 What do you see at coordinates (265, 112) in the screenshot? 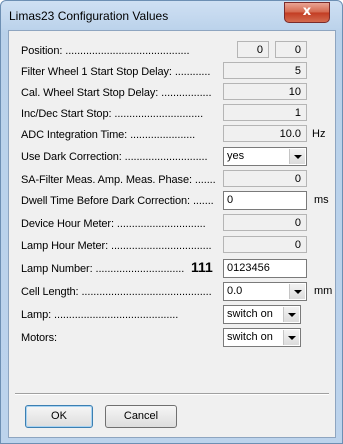
I see `inc-dec-value: 1` at bounding box center [265, 112].